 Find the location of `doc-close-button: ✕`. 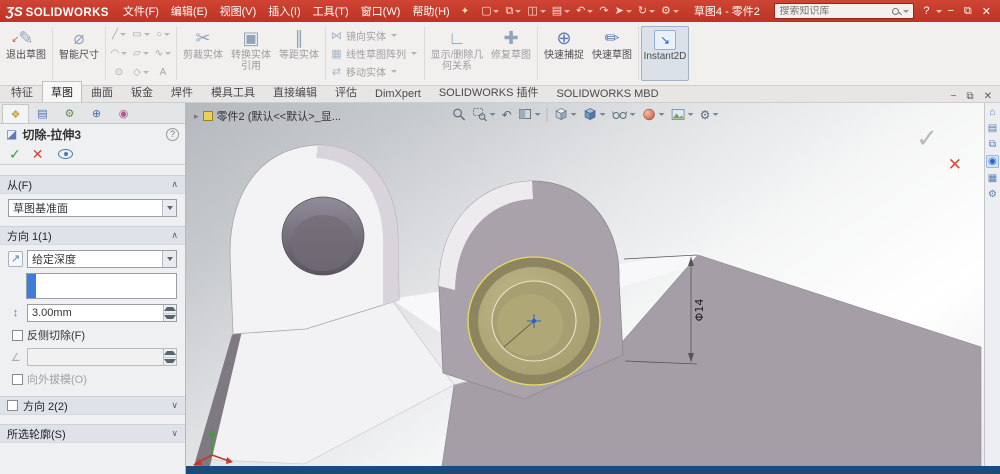

doc-close-button: ✕ is located at coordinates (988, 96).